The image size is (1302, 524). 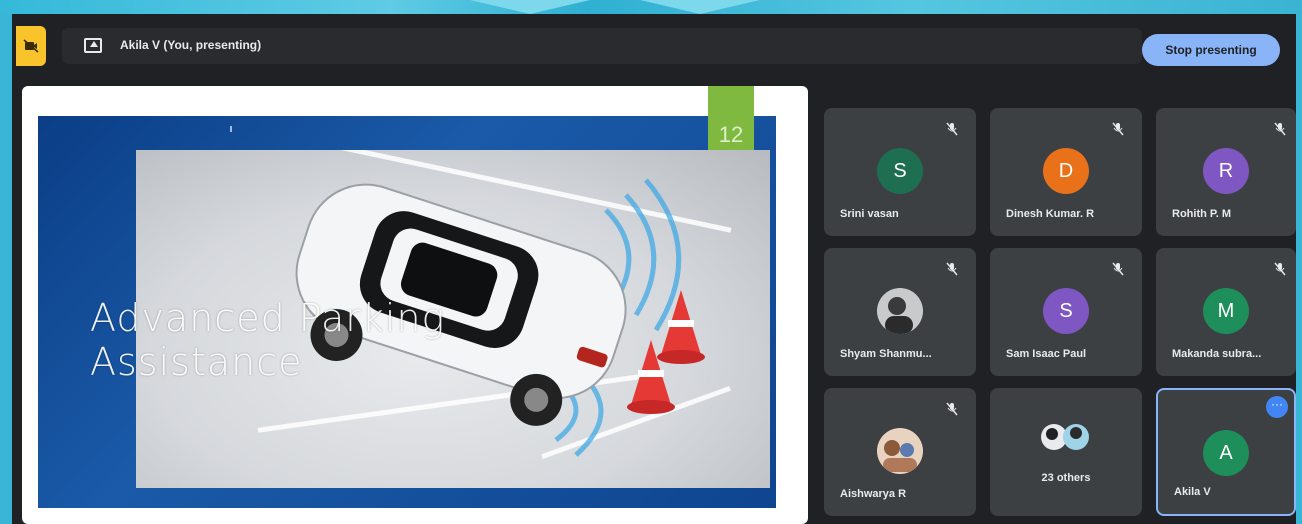 I want to click on participant-name: Dinesh Kumar. R, so click(x=1050, y=214).